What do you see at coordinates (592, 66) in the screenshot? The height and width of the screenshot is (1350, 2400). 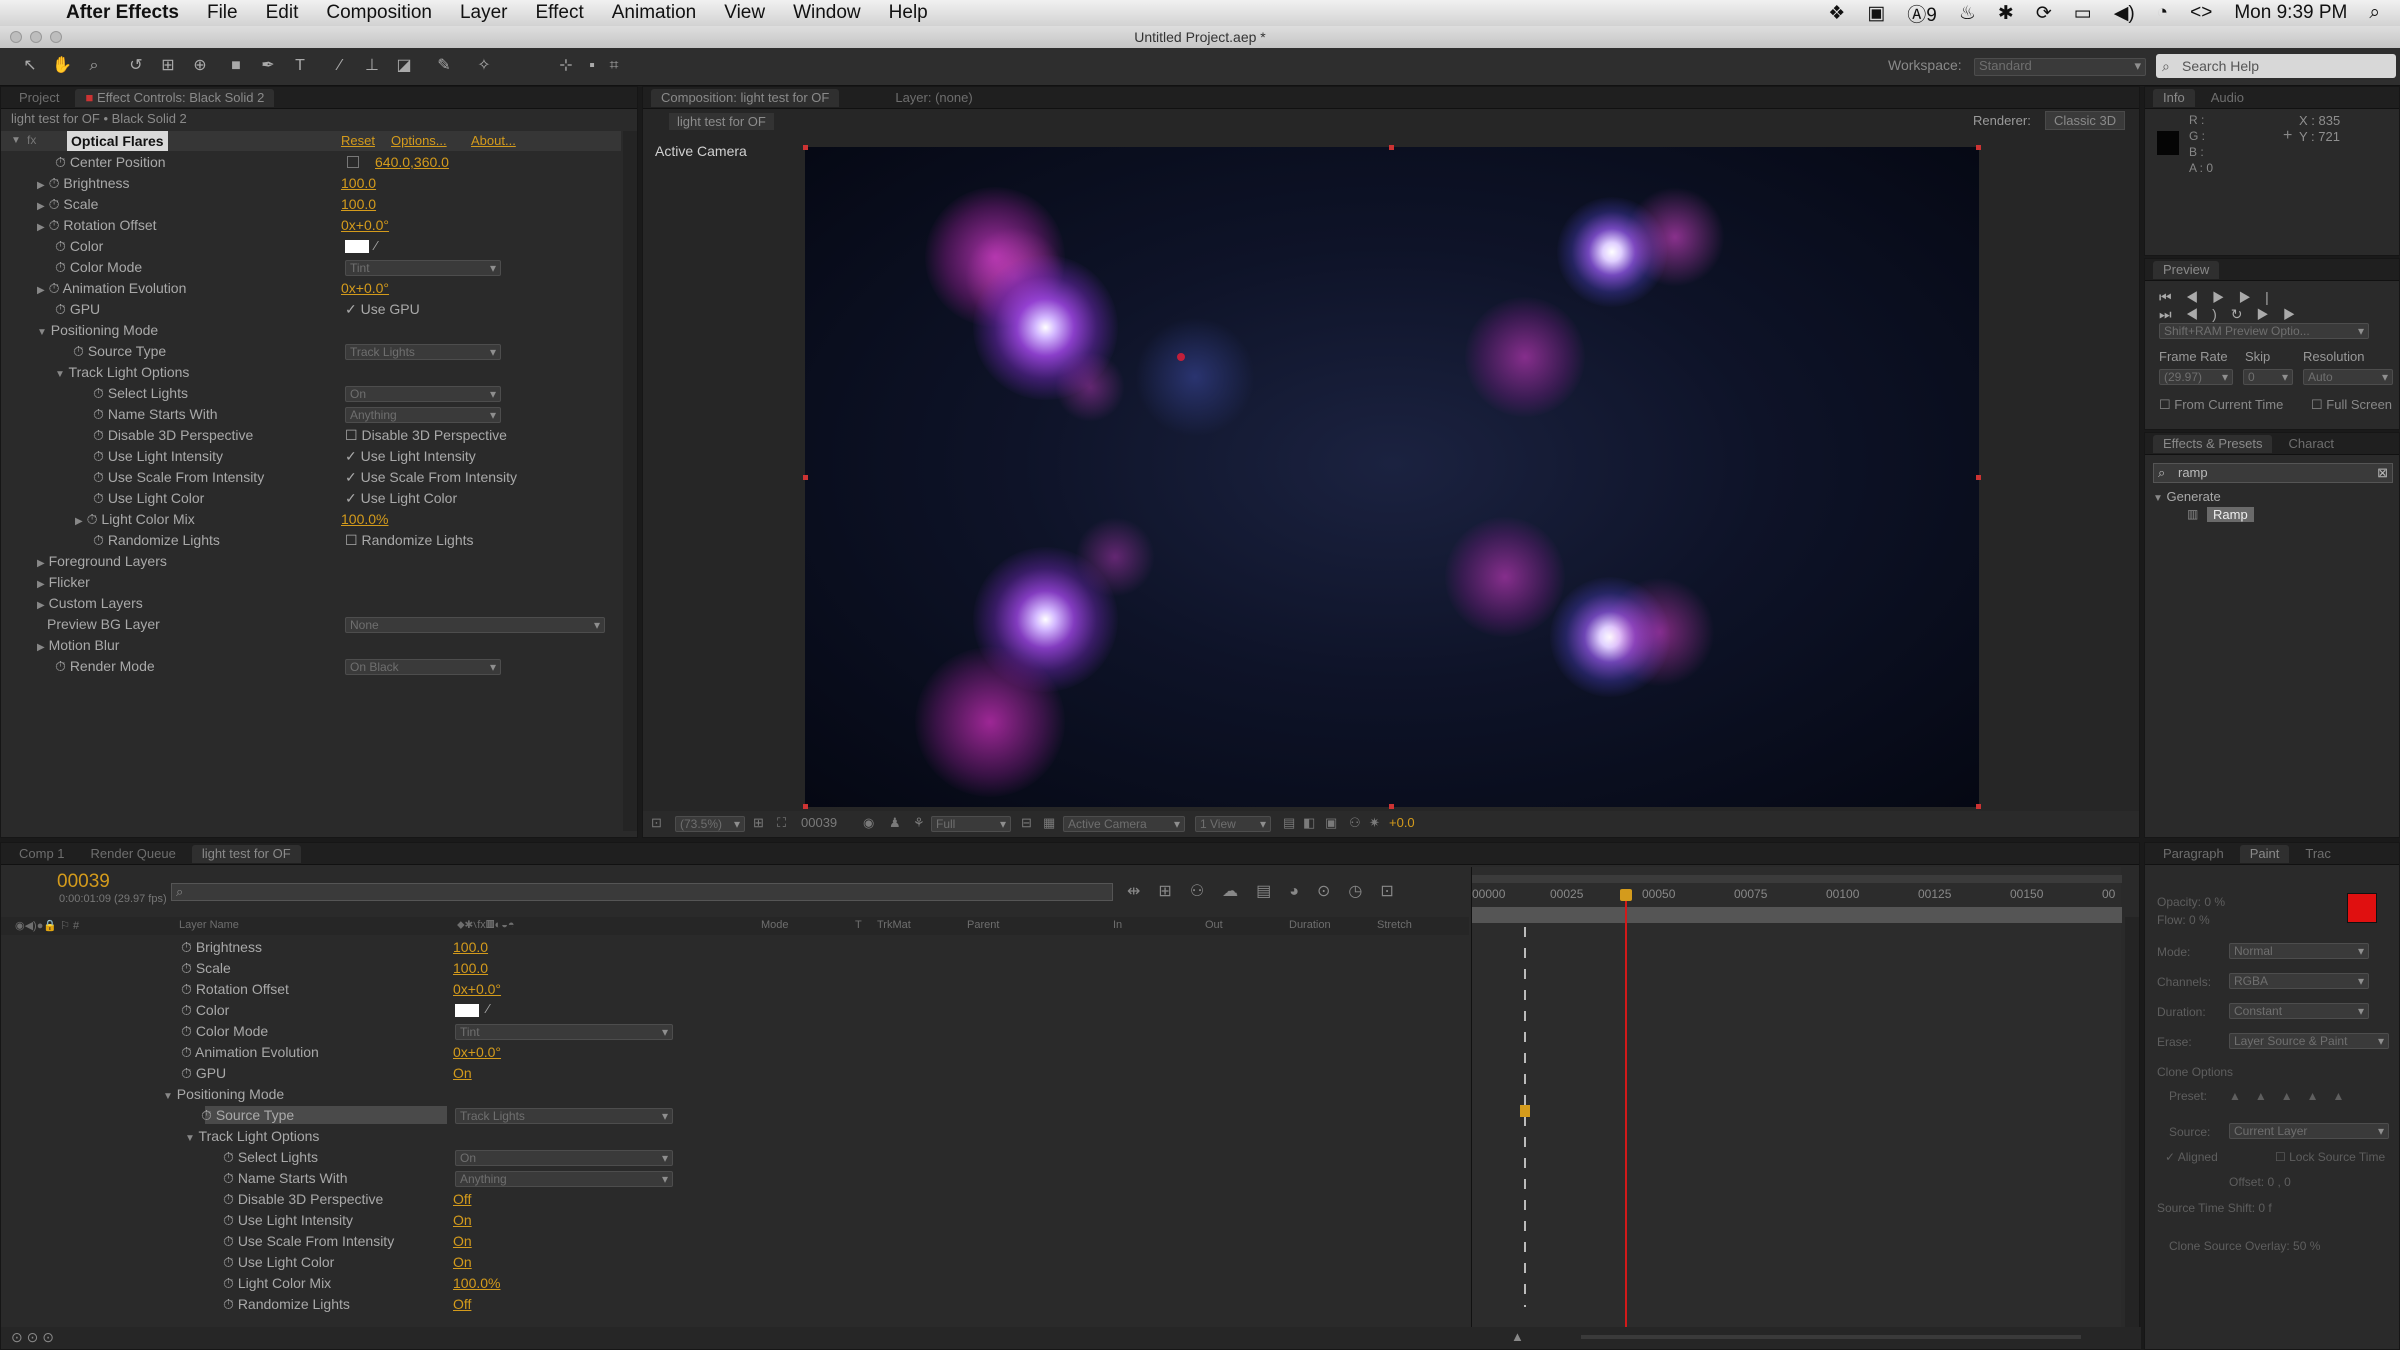 I see `world-axis-icon: ▪` at bounding box center [592, 66].